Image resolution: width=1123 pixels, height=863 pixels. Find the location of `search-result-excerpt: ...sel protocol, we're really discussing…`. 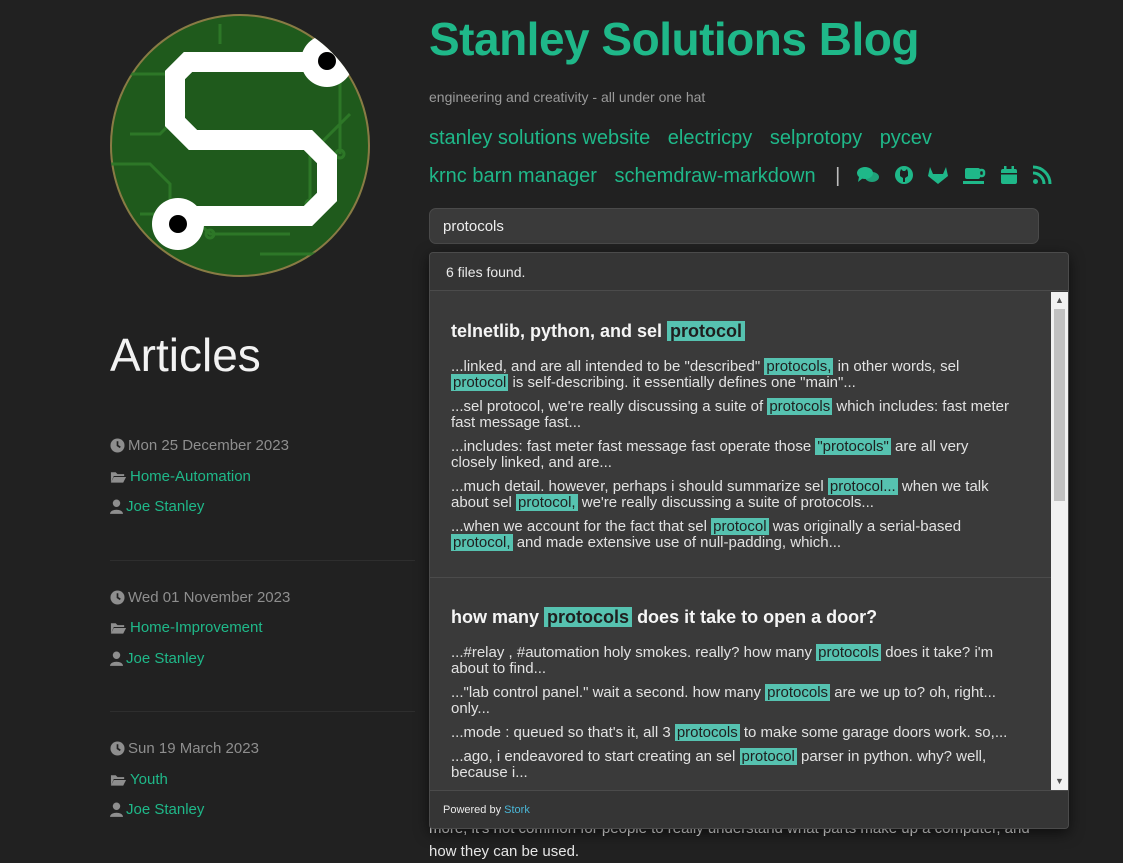

search-result-excerpt: ...sel protocol, we're really discussing… is located at coordinates (741, 414).